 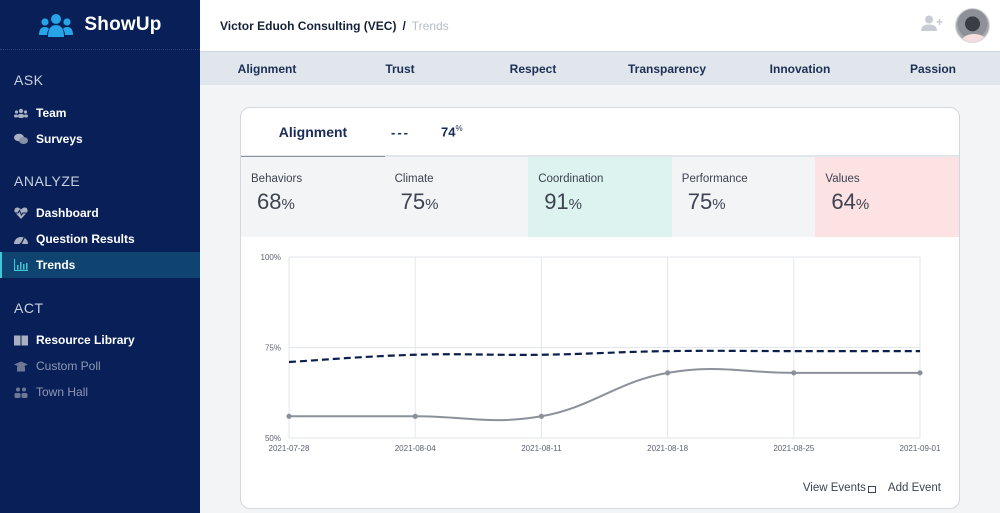 What do you see at coordinates (289, 448) in the screenshot?
I see `x-tick-label: 2021-07-28` at bounding box center [289, 448].